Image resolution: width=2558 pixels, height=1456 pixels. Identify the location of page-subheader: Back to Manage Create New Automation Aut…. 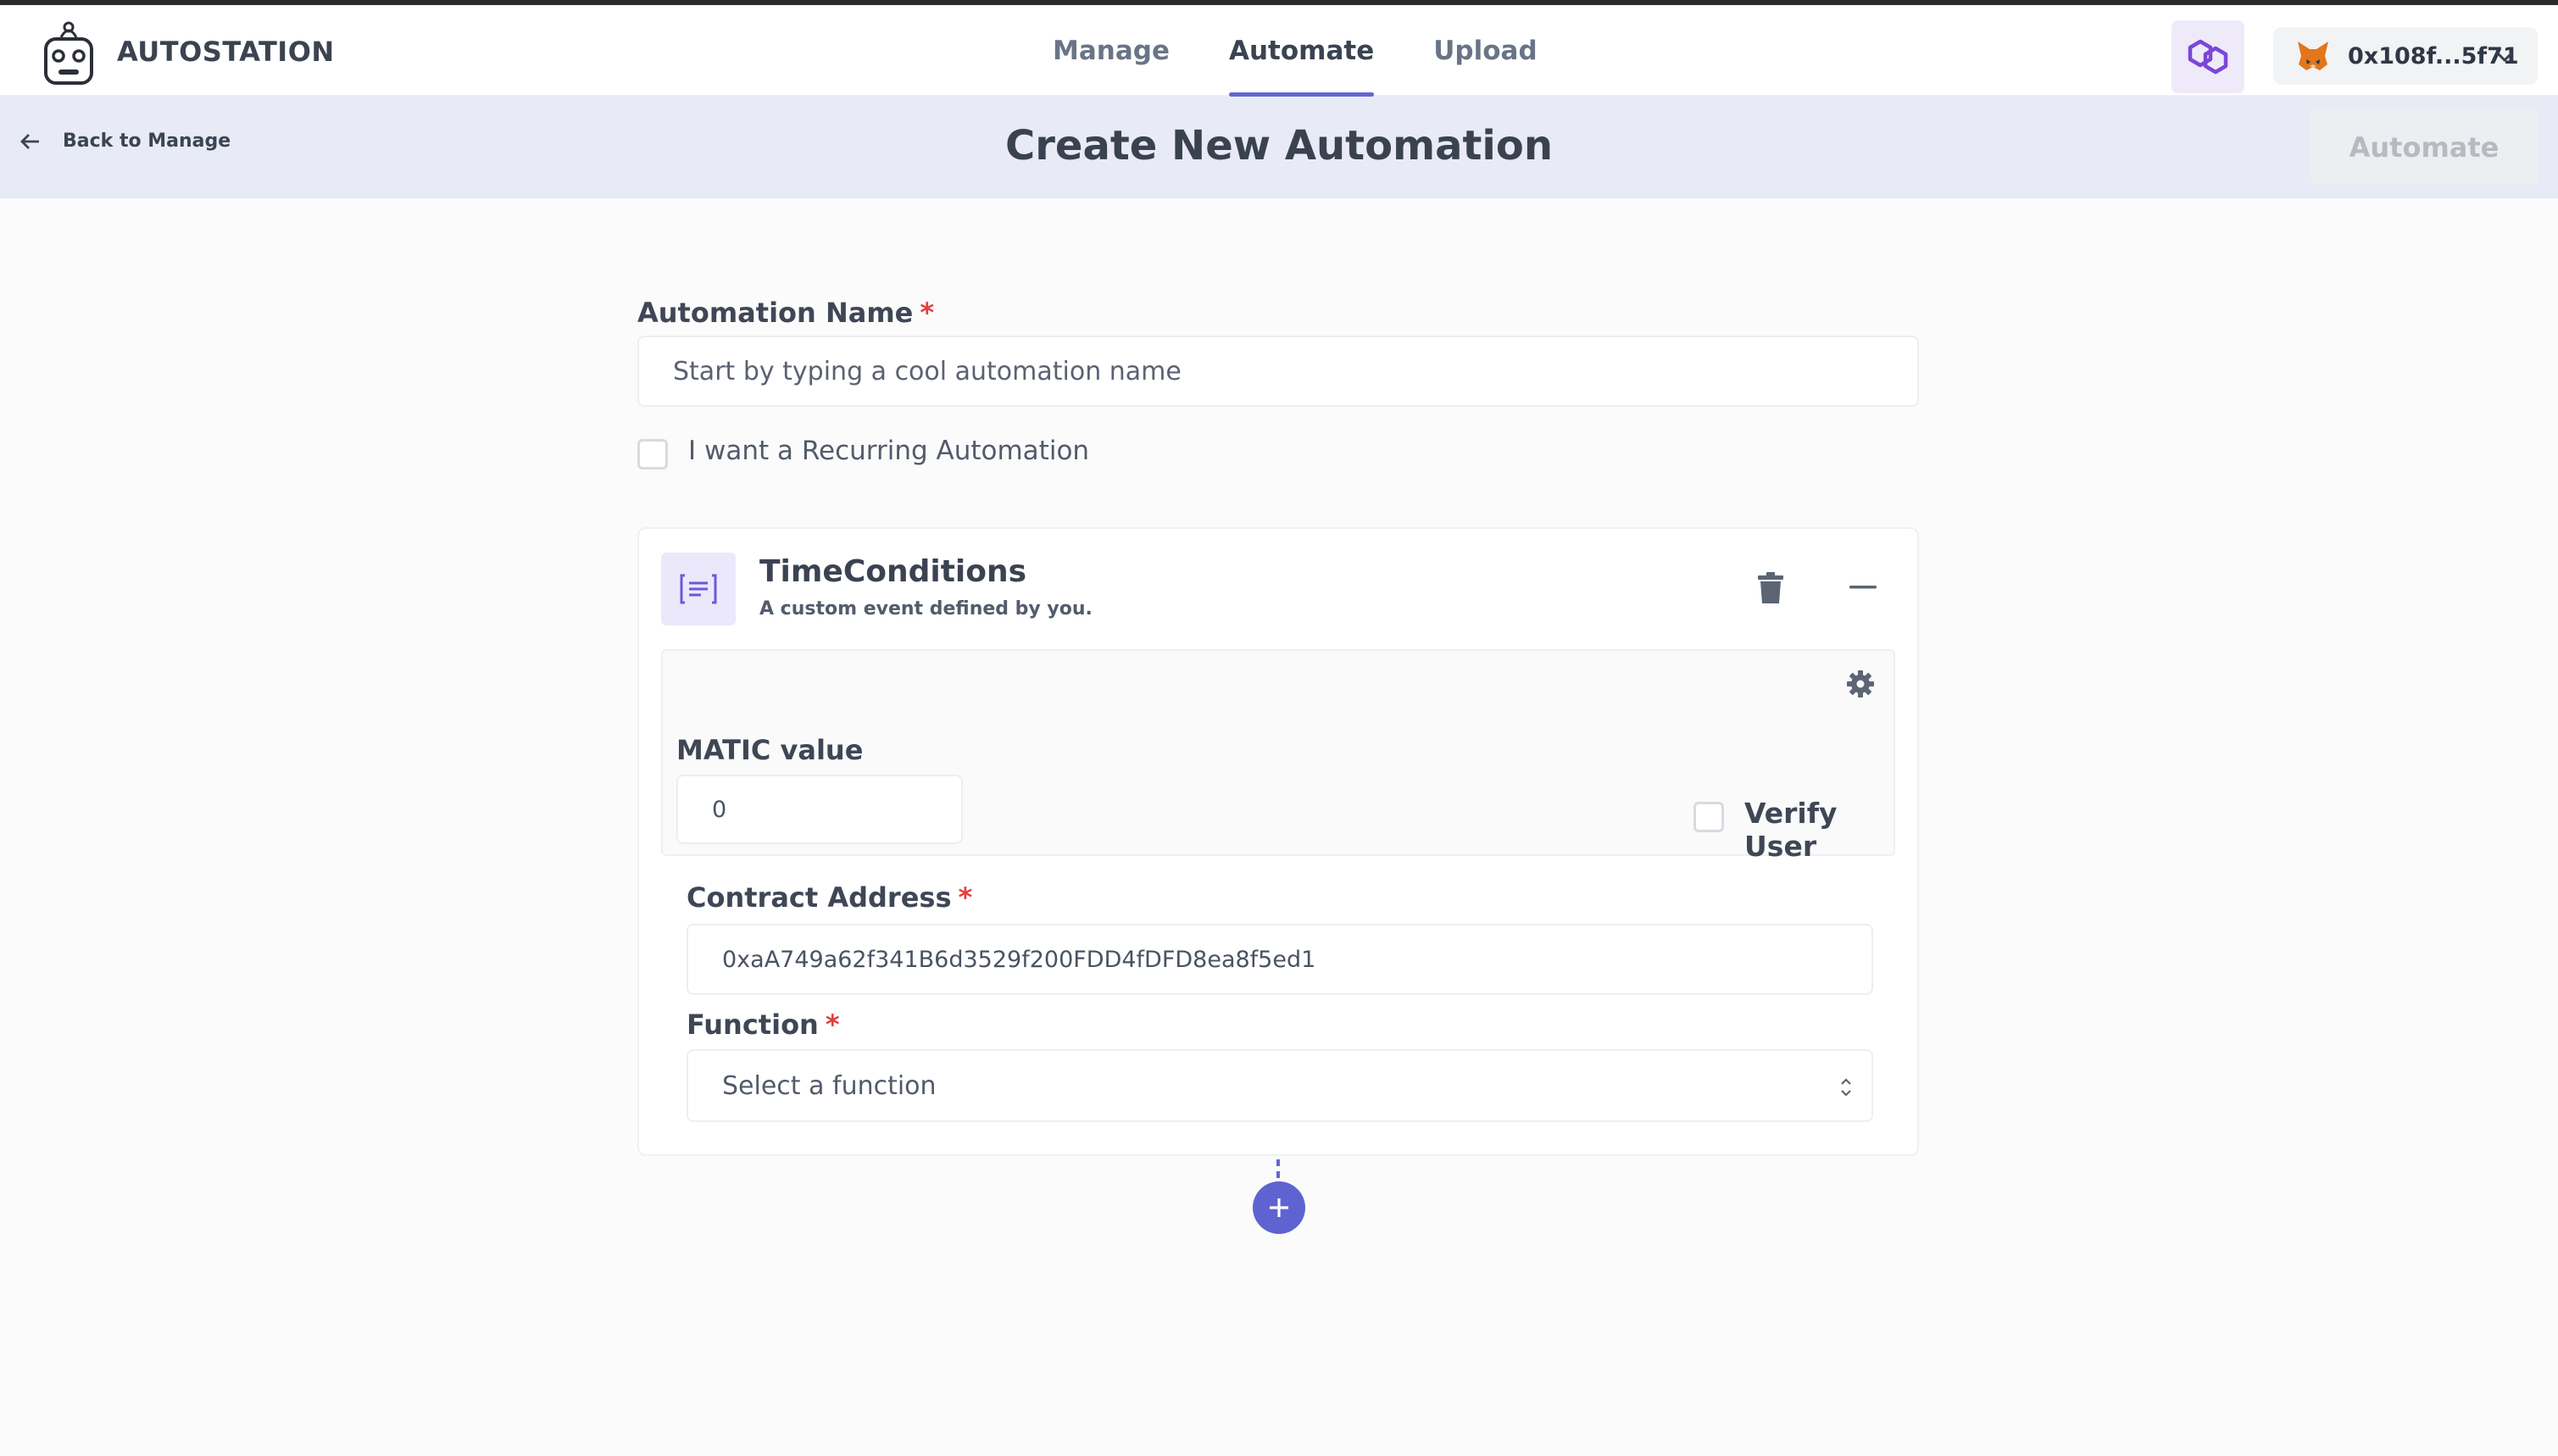
(1279, 148).